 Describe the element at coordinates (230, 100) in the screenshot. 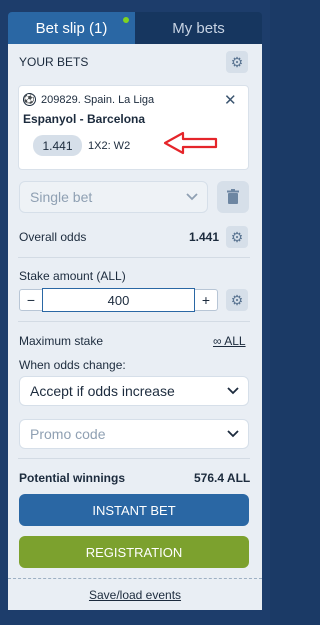

I see `close-icon: ✕` at that location.